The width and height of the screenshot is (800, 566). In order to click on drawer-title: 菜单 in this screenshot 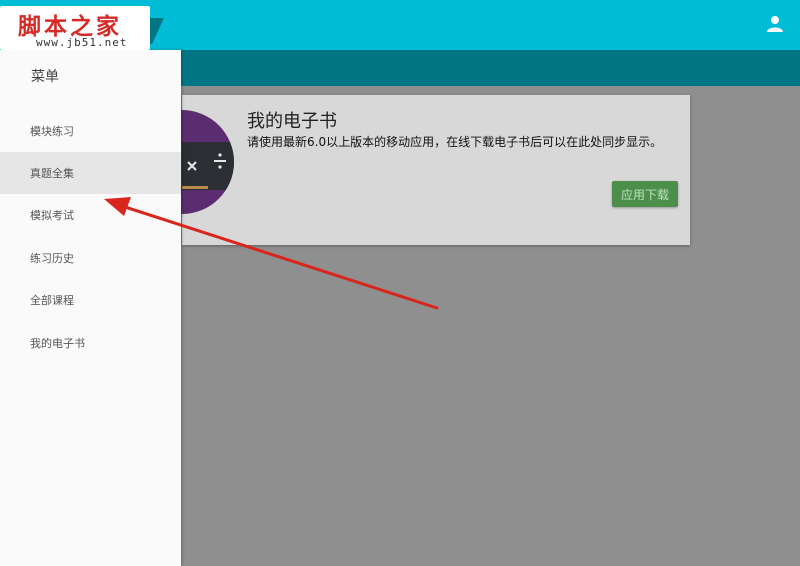, I will do `click(45, 77)`.